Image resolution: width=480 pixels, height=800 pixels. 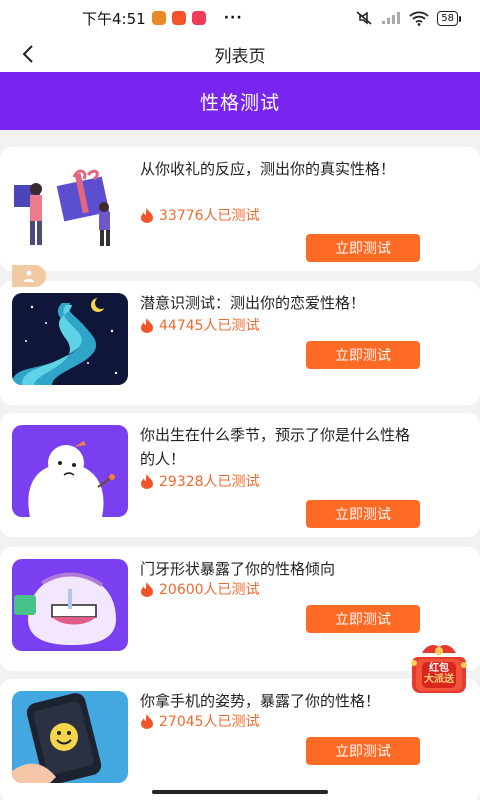 What do you see at coordinates (238, 569) in the screenshot?
I see `test-title: 门牙形状暴露了你的性格倾向` at bounding box center [238, 569].